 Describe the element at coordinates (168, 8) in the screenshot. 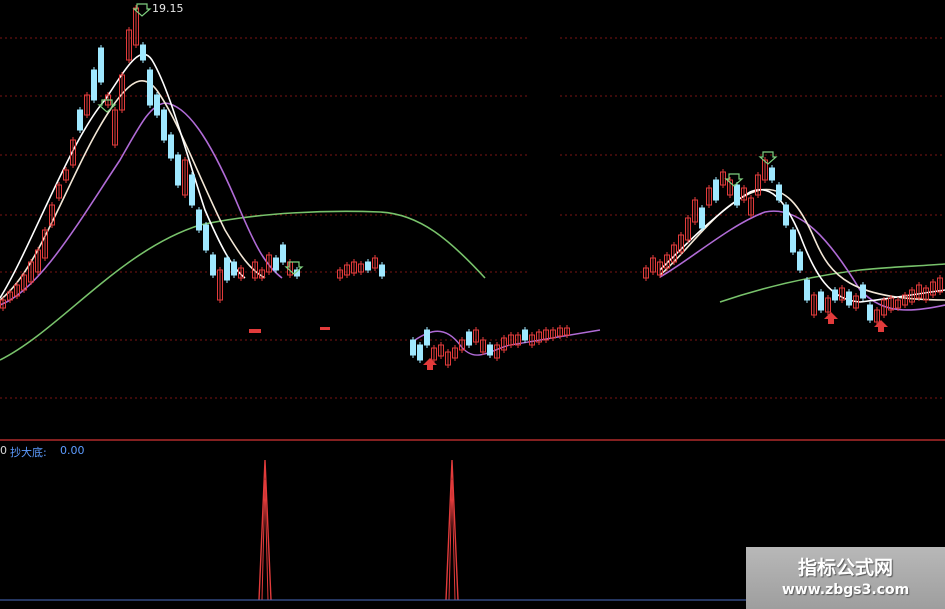

I see `high-price-label: 19.15` at that location.